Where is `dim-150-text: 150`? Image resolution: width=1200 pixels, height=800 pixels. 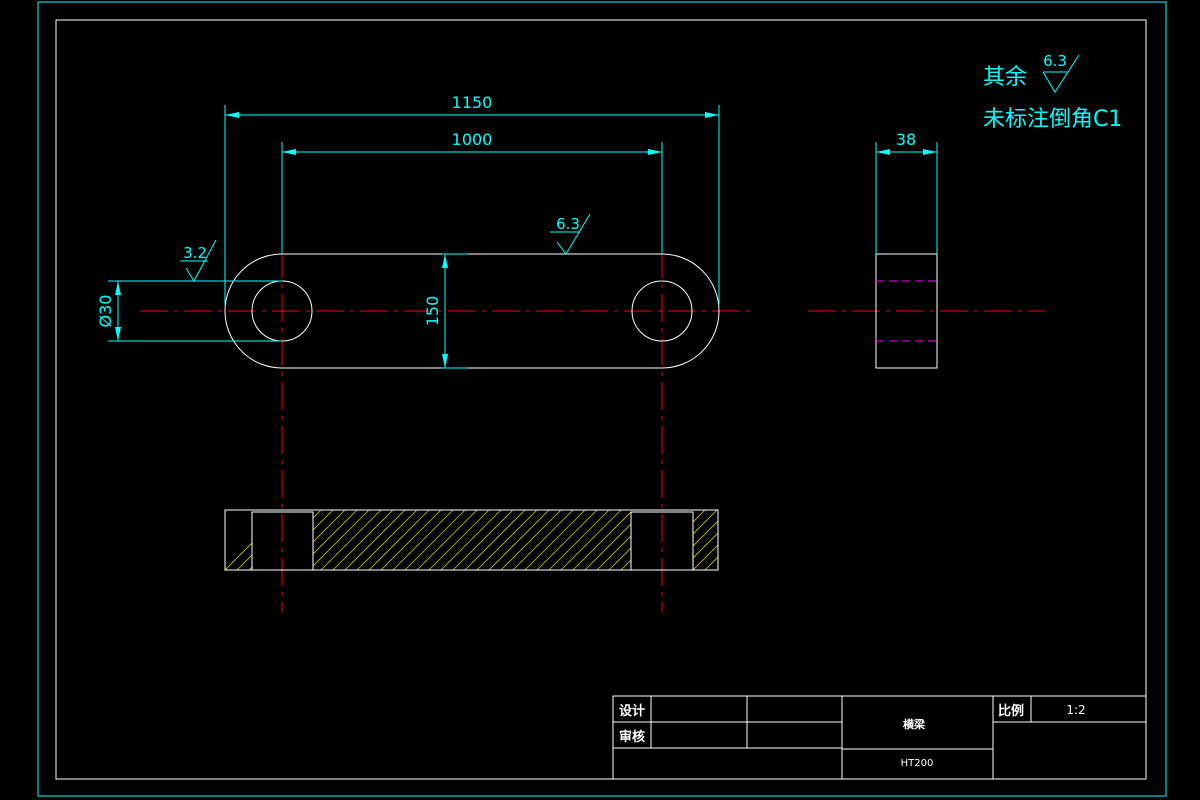
dim-150-text: 150 is located at coordinates (432, 311).